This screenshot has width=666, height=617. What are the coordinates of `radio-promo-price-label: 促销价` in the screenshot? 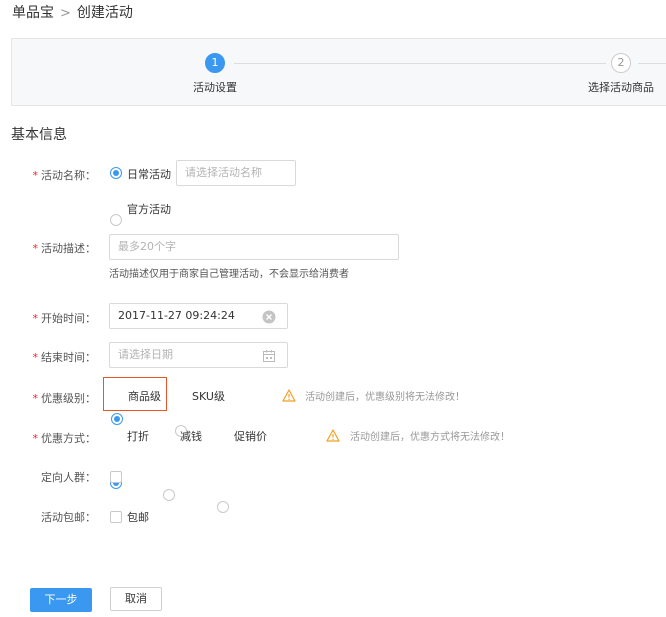 It's located at (250, 436).